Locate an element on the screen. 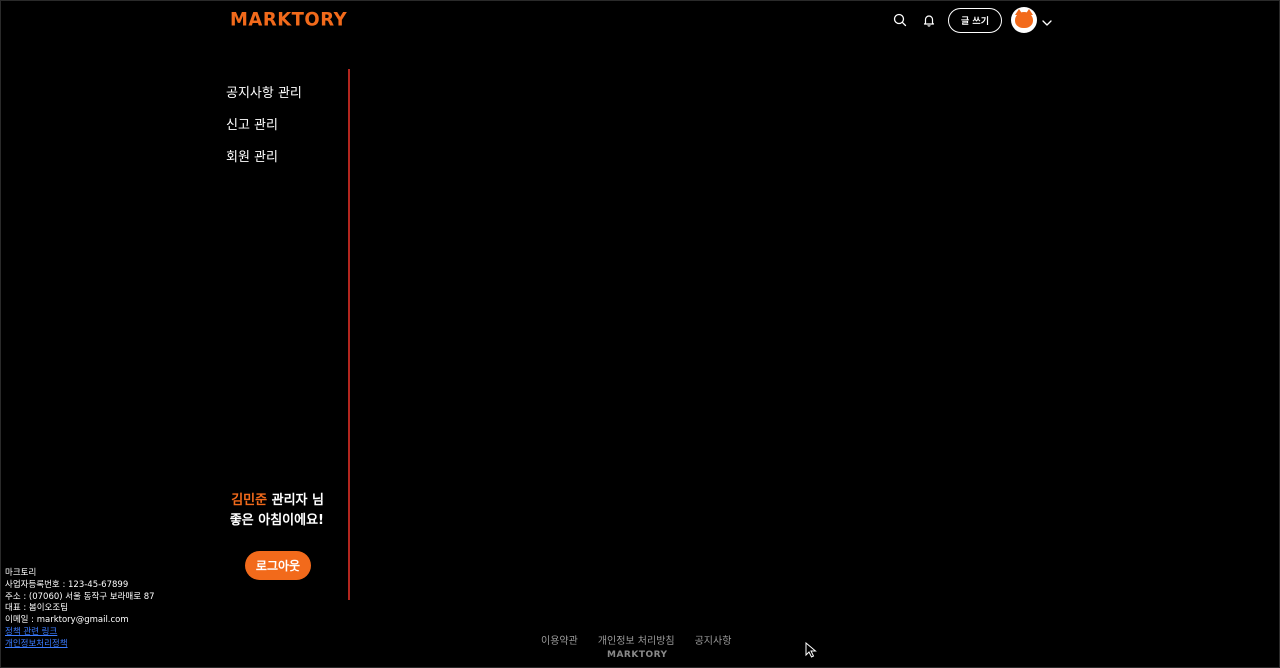 The height and width of the screenshot is (668, 1280). mouse-cursor-icon is located at coordinates (811, 649).